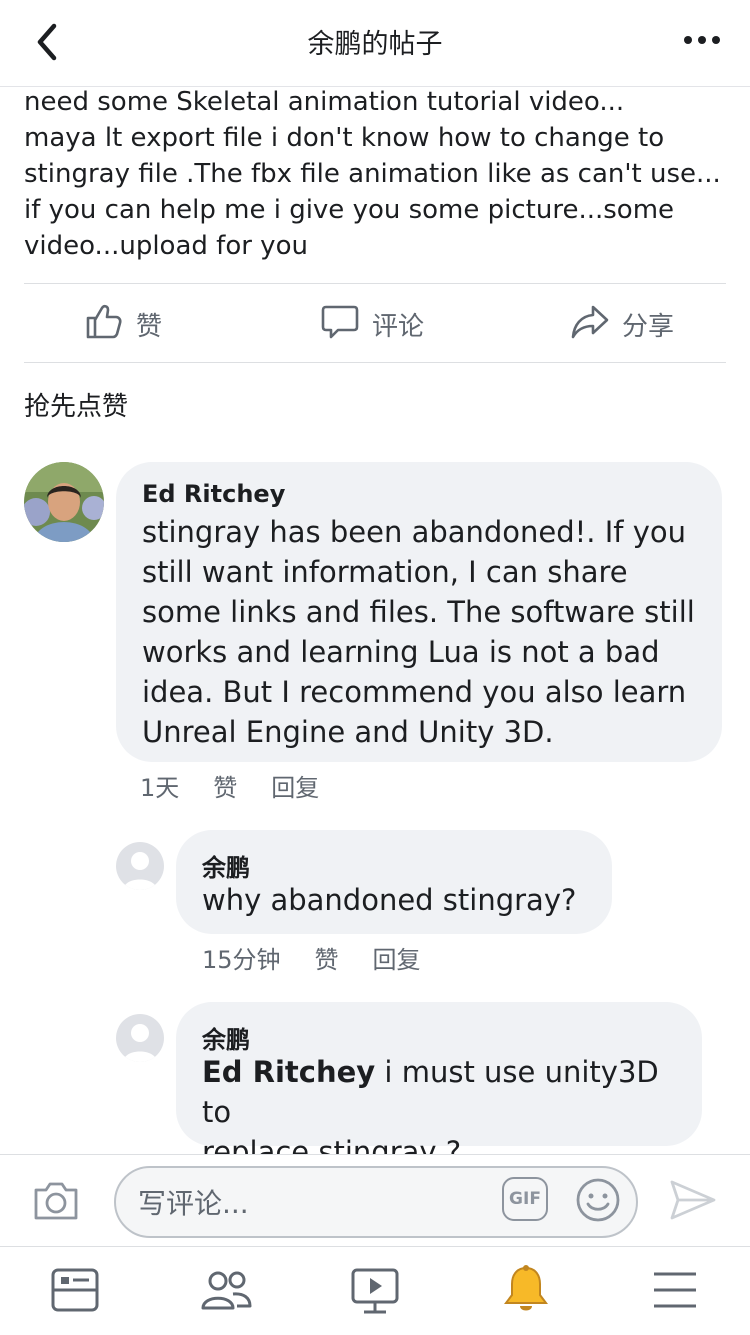 This screenshot has width=750, height=1335. I want to click on comment-time: 15分钟, so click(241, 960).